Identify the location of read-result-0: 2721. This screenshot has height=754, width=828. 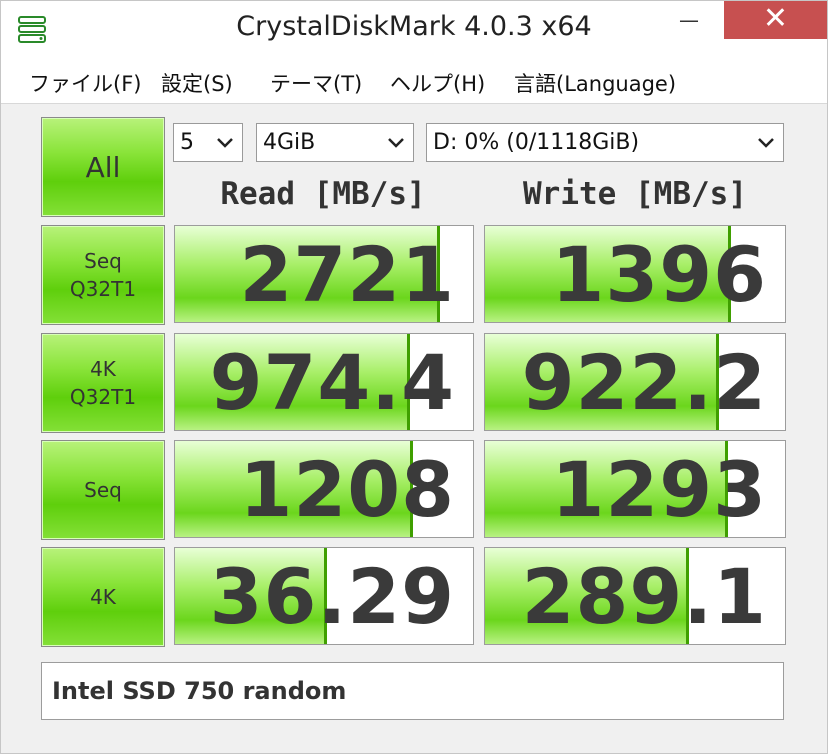
(324, 274).